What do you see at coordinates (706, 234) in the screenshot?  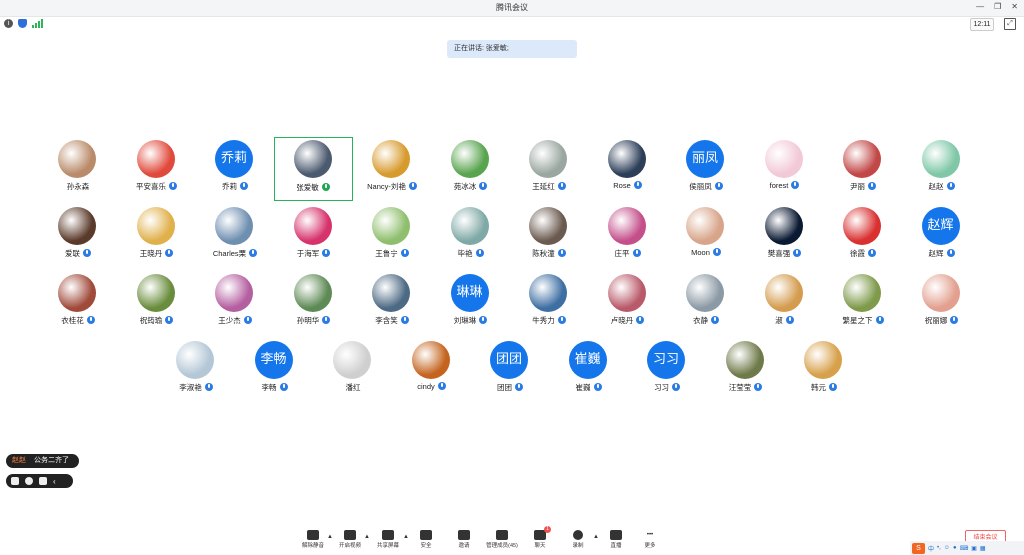 I see `participant-tile: Moon` at bounding box center [706, 234].